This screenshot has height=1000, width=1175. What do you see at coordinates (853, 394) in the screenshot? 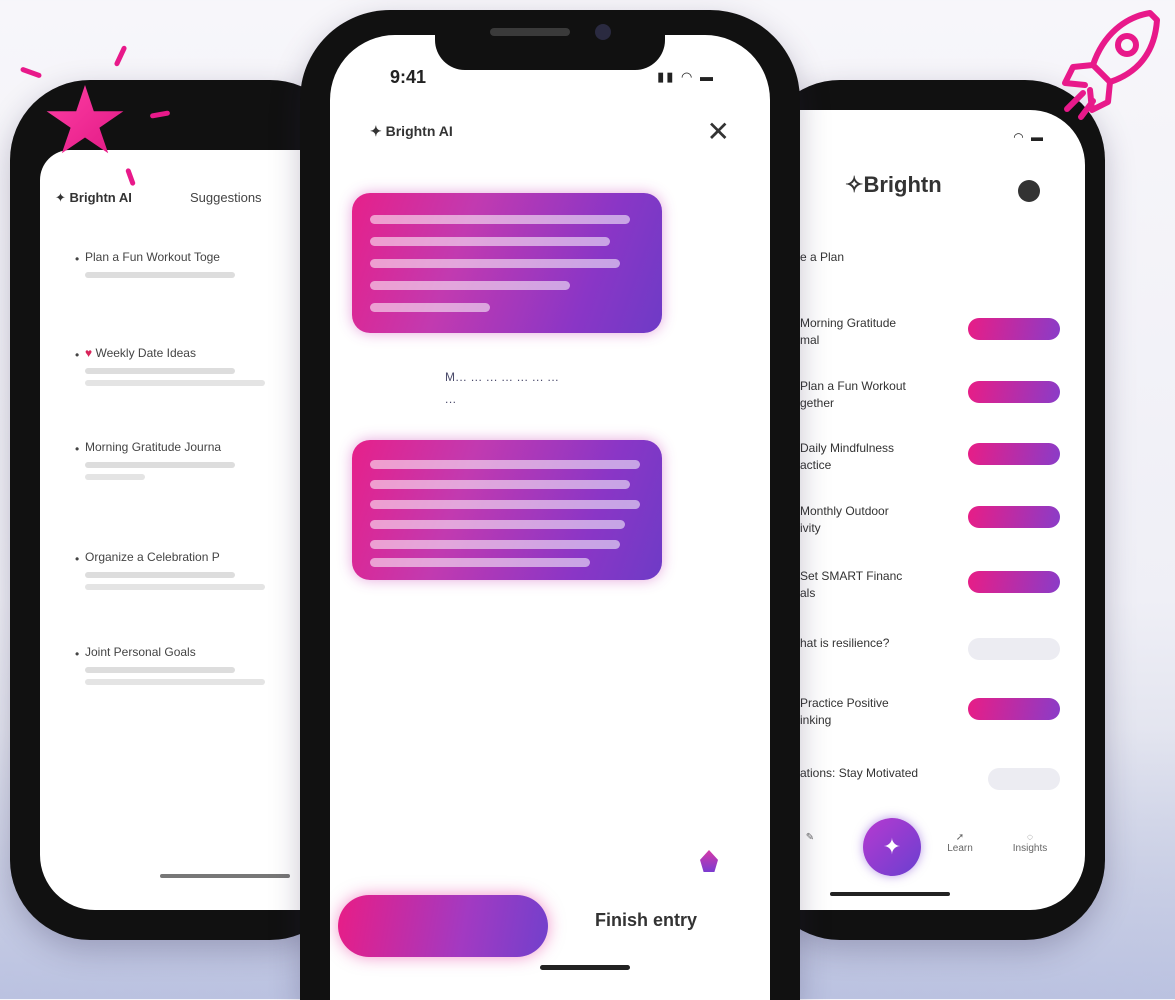
I see `plan-title: Plan a Fun Workout gether` at bounding box center [853, 394].